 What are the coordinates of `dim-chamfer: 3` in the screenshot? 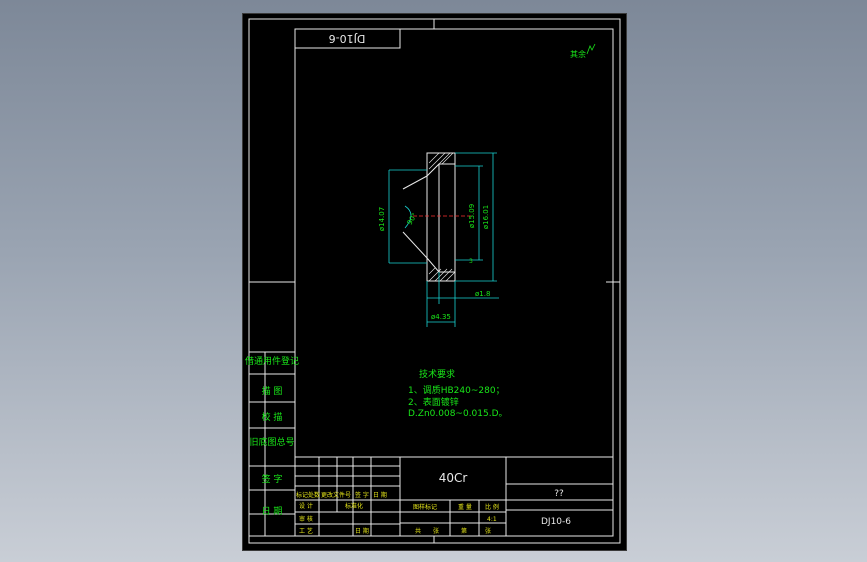 It's located at (471, 261).